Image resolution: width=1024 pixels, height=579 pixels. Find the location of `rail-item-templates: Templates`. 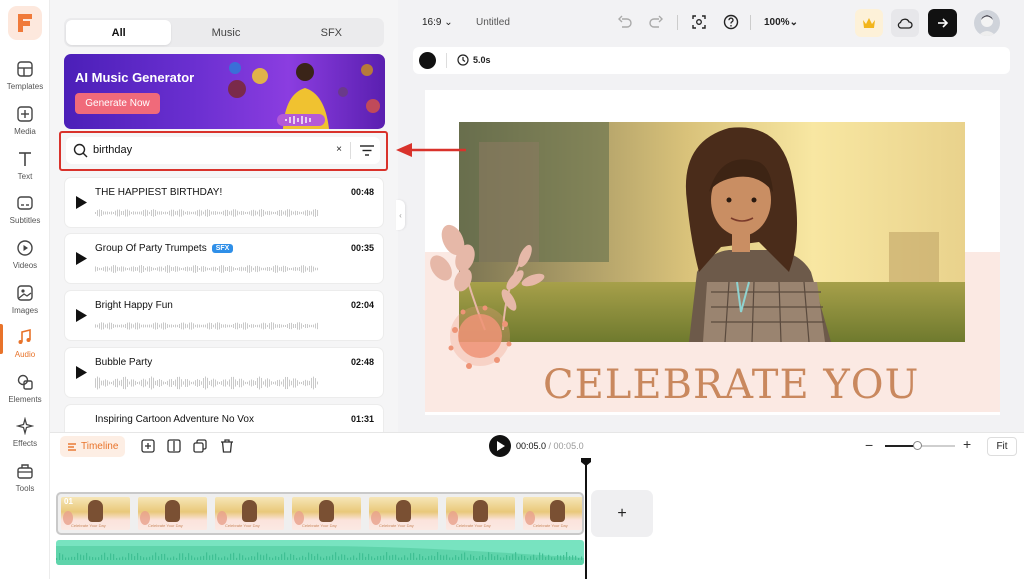

rail-item-templates: Templates is located at coordinates (25, 80).